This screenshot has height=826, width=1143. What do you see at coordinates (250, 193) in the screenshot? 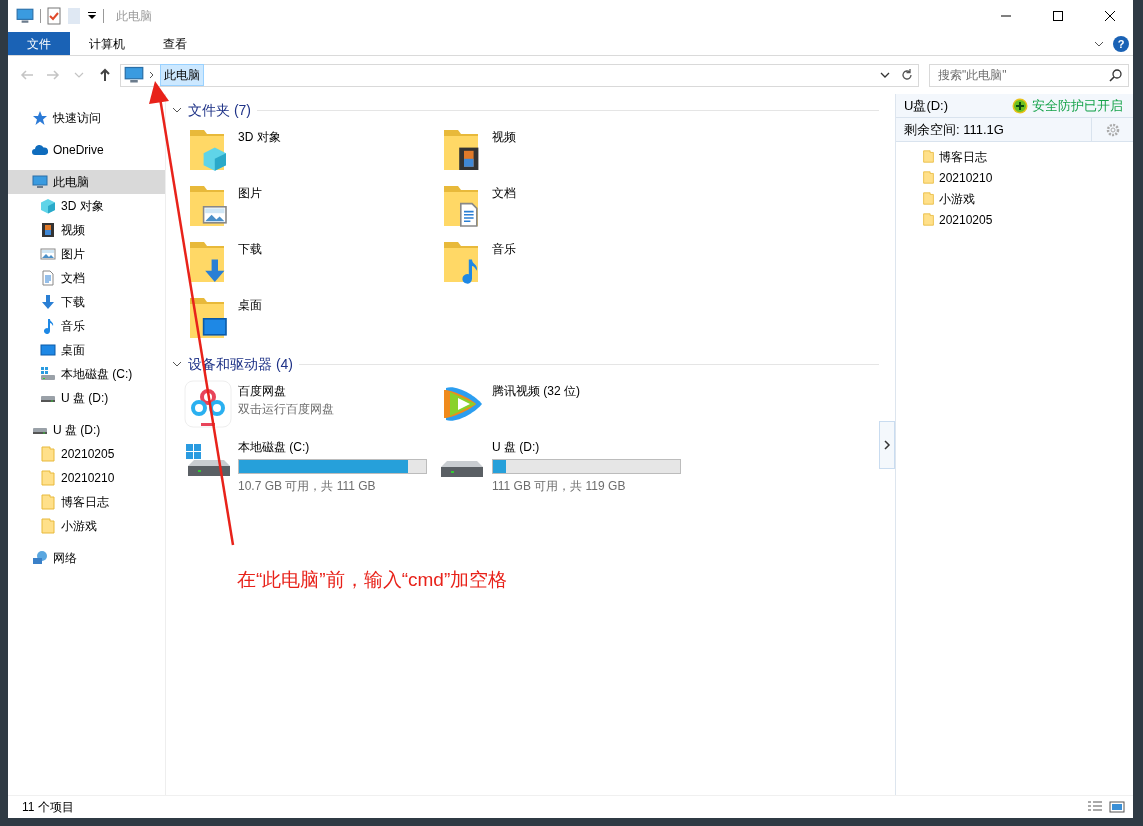
I see `item-name: 图片` at bounding box center [250, 193].